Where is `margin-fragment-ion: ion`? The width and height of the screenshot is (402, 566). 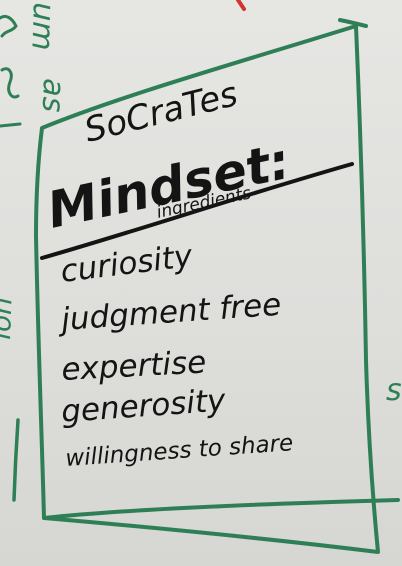
margin-fragment-ion: ion is located at coordinates (9, 318).